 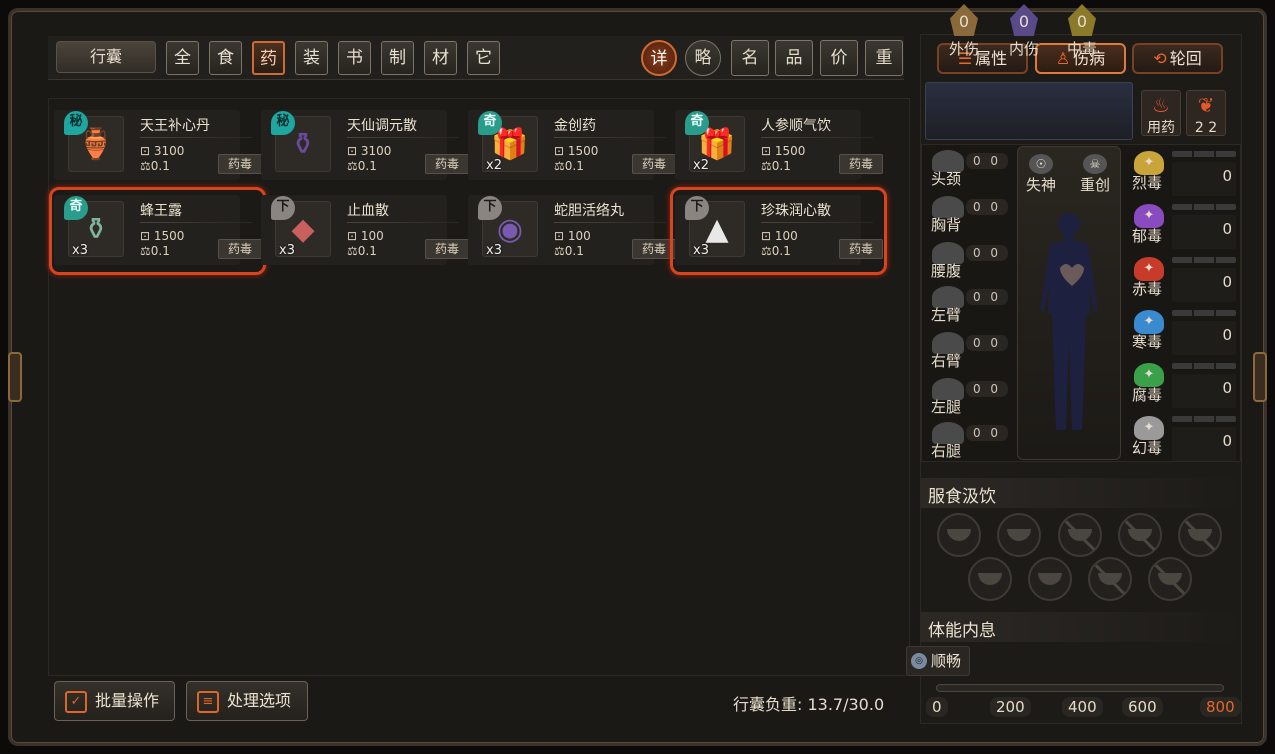 I want to click on body-part-2: 0 0 腰腹, so click(x=970, y=261).